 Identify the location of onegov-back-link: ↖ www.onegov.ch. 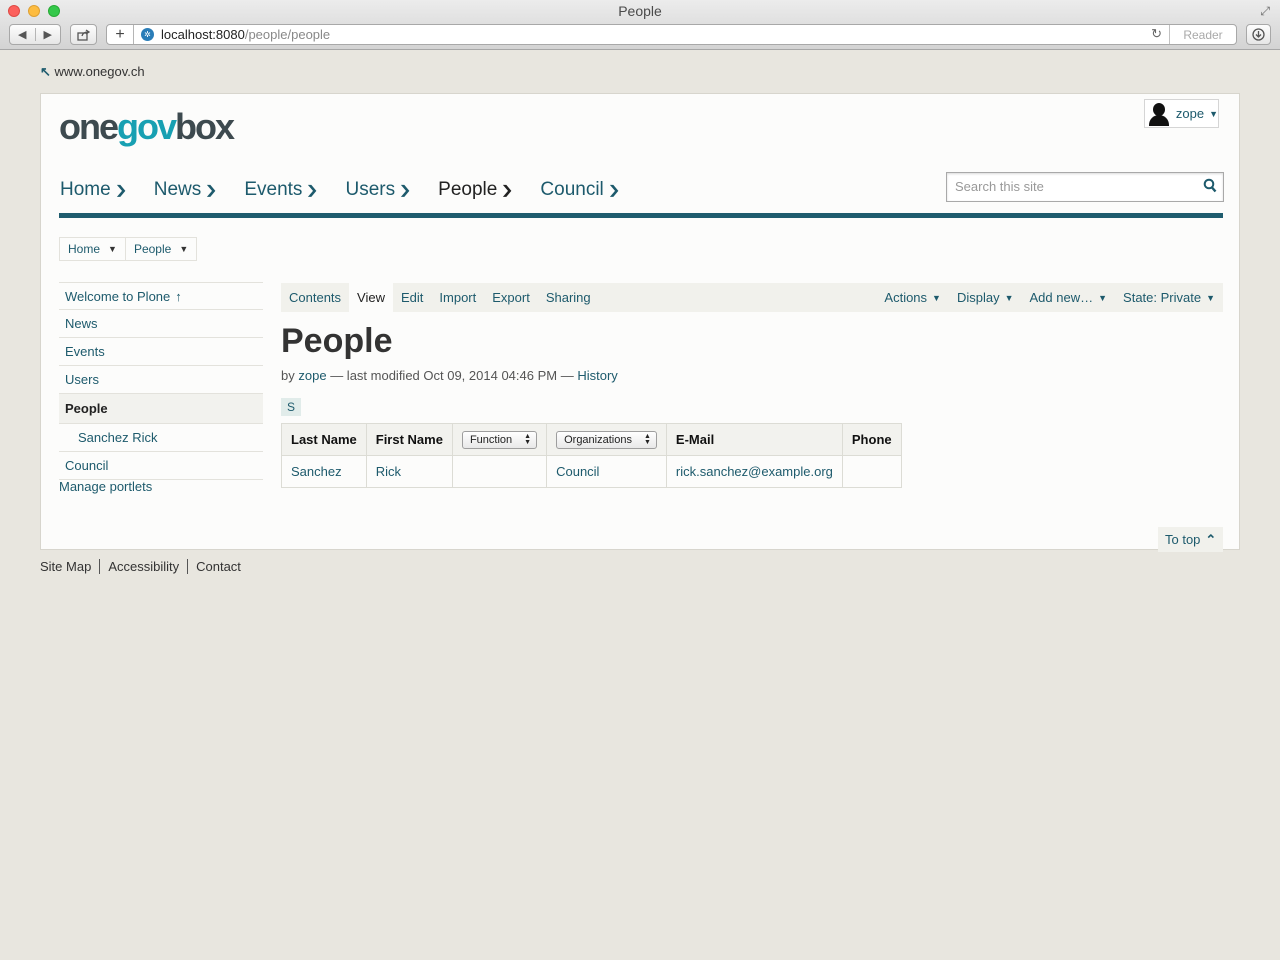
(92, 72).